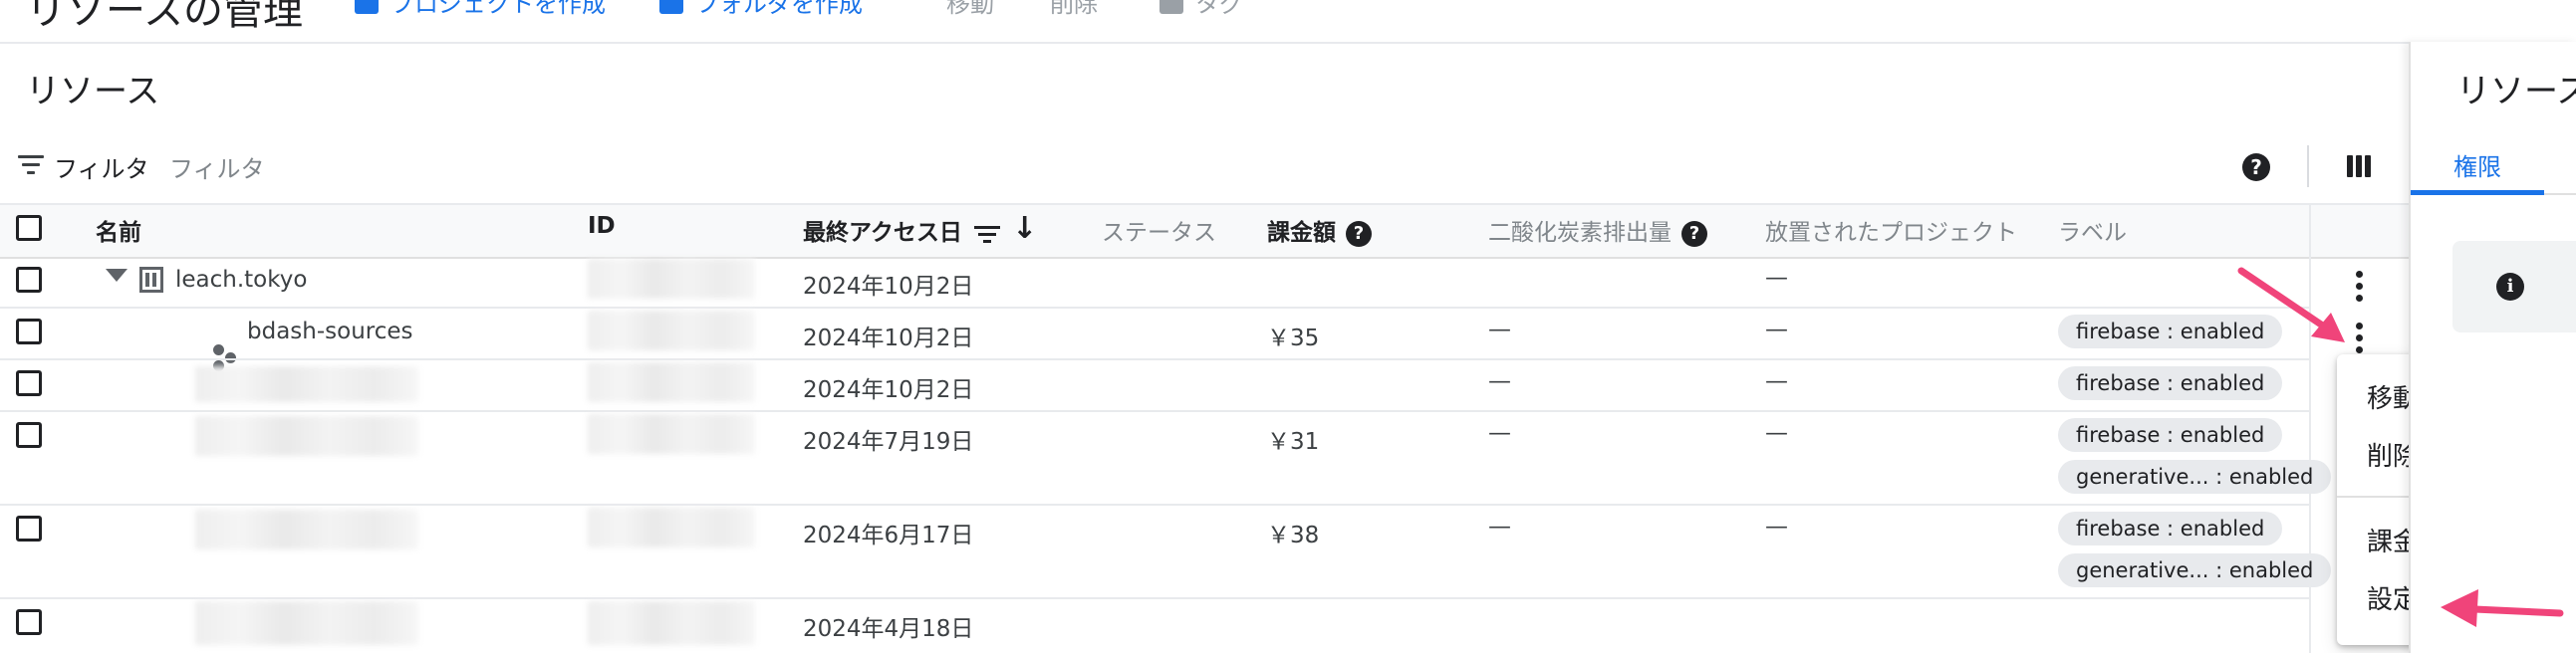  I want to click on create-project-label: プロジェクトを作成, so click(498, 9).